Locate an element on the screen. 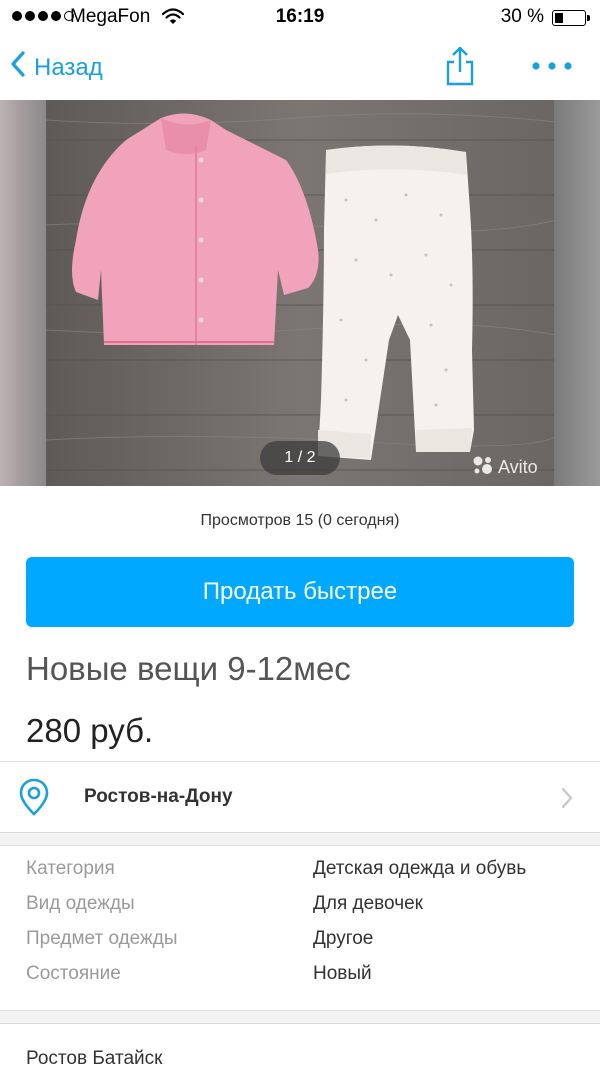 The image size is (600, 1066). battery-percent: 30 % is located at coordinates (522, 16).